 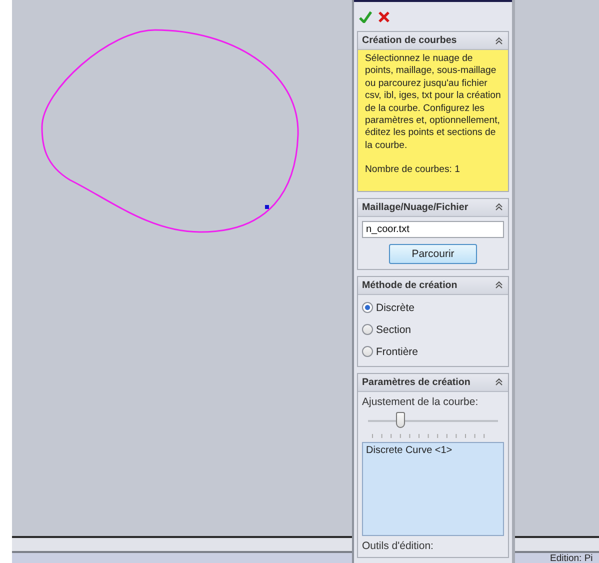 What do you see at coordinates (571, 558) in the screenshot?
I see `status-text: Edition: Pi` at bounding box center [571, 558].